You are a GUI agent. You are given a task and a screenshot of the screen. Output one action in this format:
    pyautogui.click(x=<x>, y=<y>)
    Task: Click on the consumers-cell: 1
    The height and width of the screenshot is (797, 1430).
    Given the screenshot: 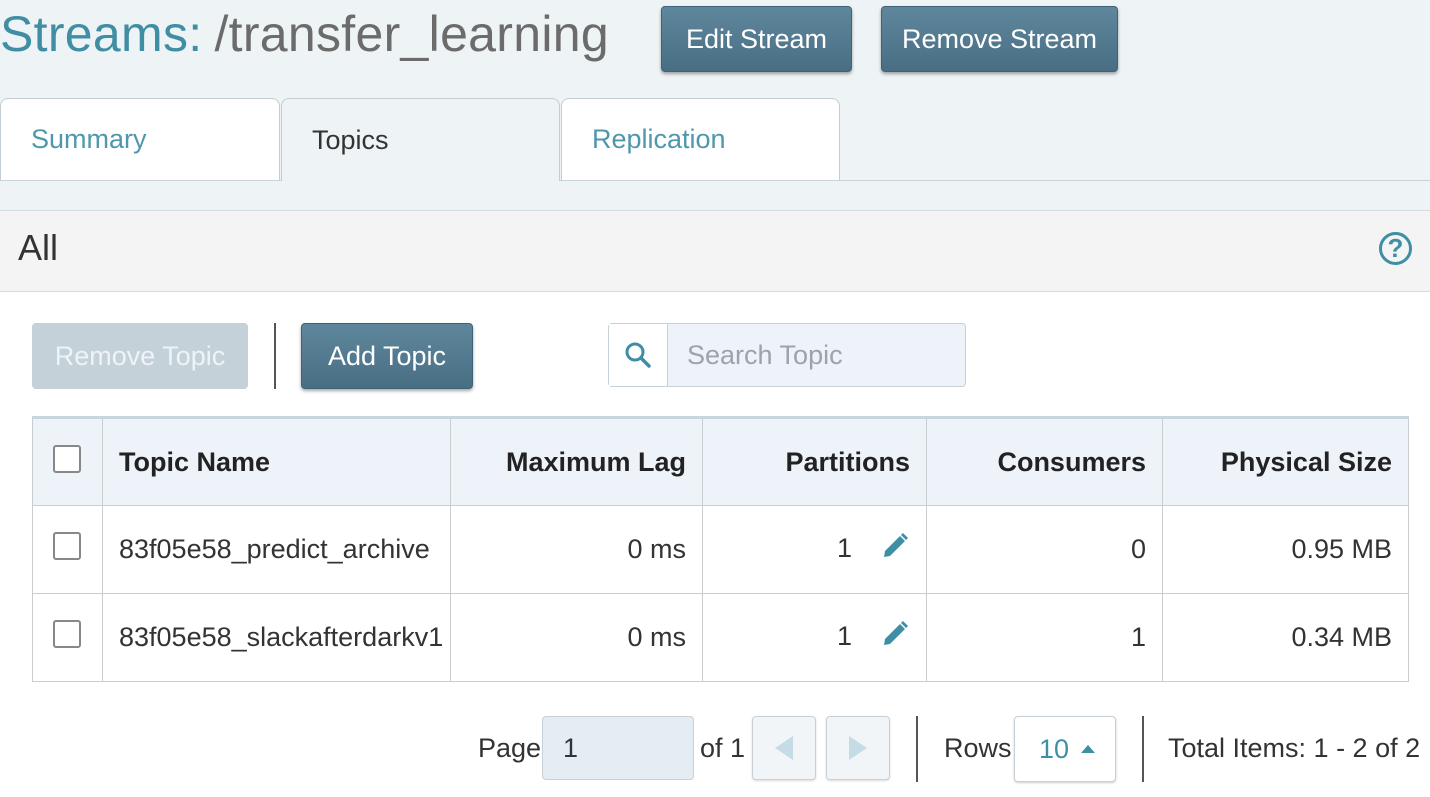 What is the action you would take?
    pyautogui.click(x=1044, y=637)
    